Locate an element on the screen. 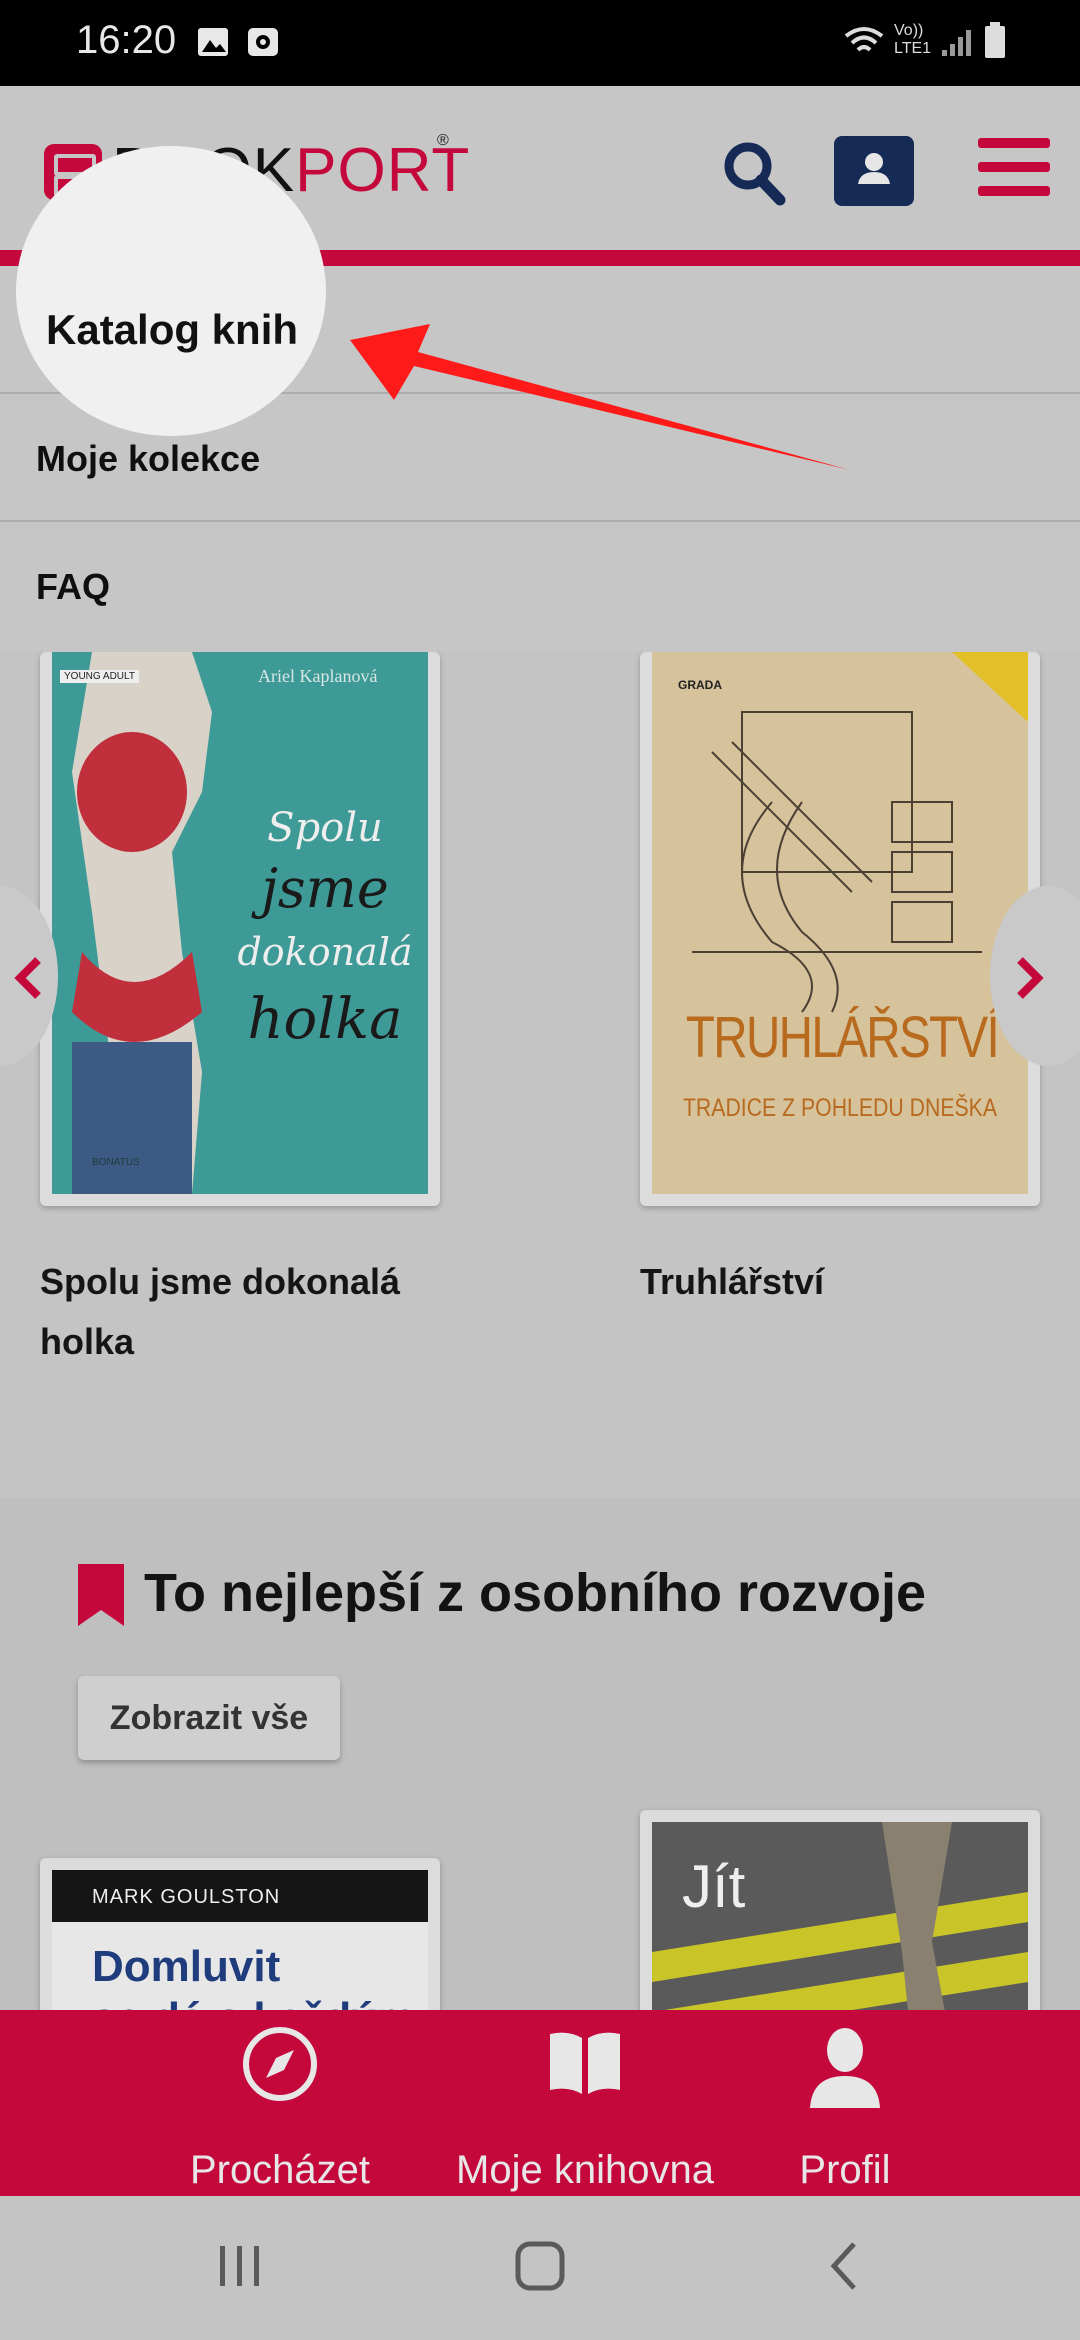 The image size is (1080, 2340). compass-icon is located at coordinates (280, 2064).